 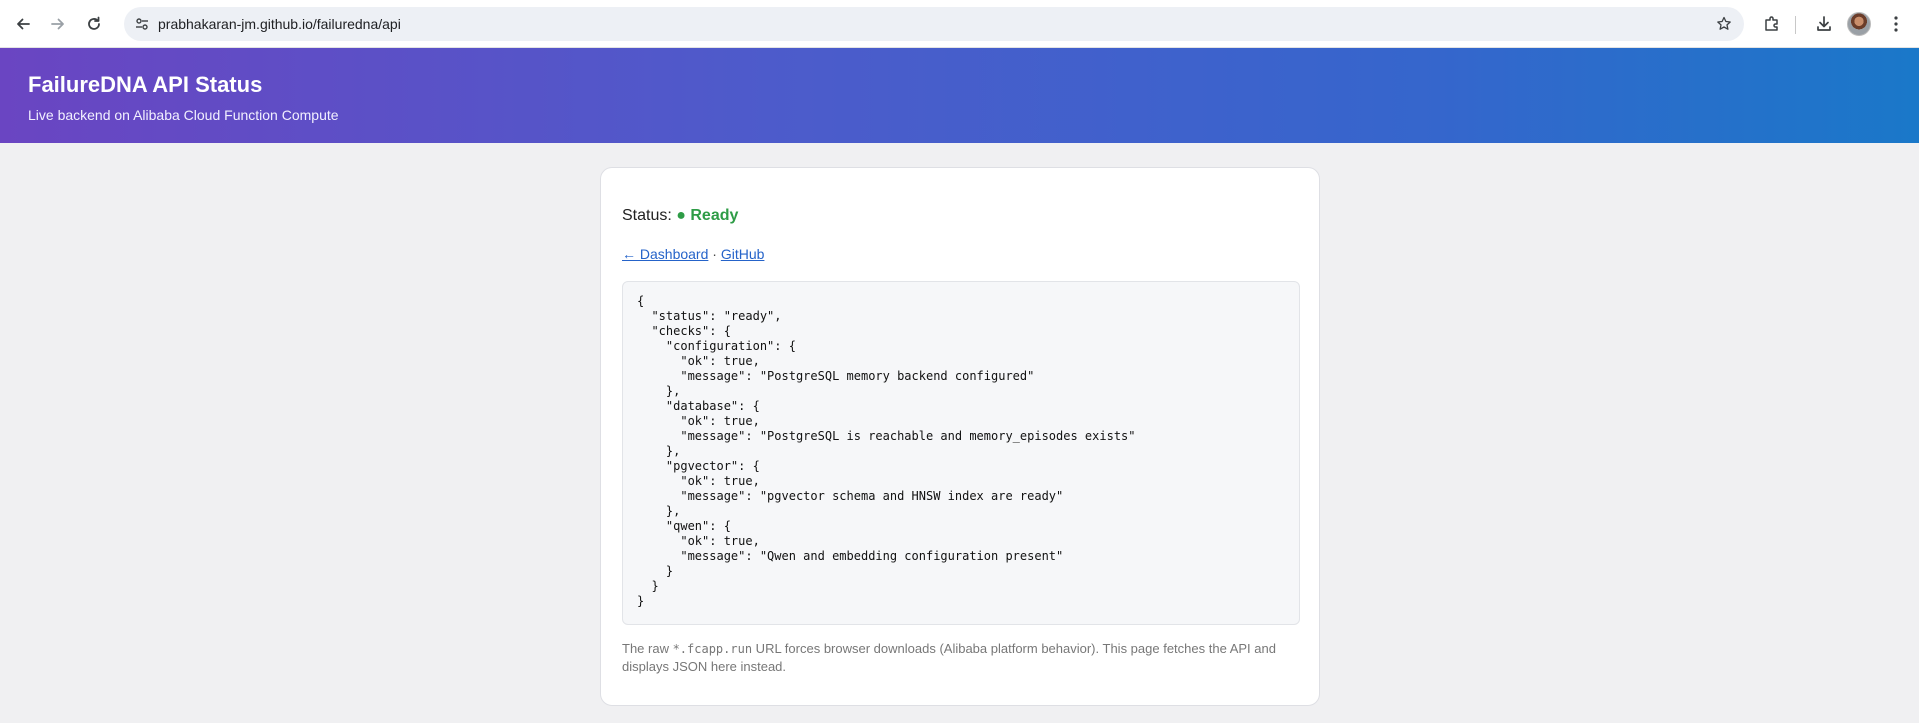 What do you see at coordinates (145, 84) in the screenshot?
I see `page-title: FailureDNA API Status` at bounding box center [145, 84].